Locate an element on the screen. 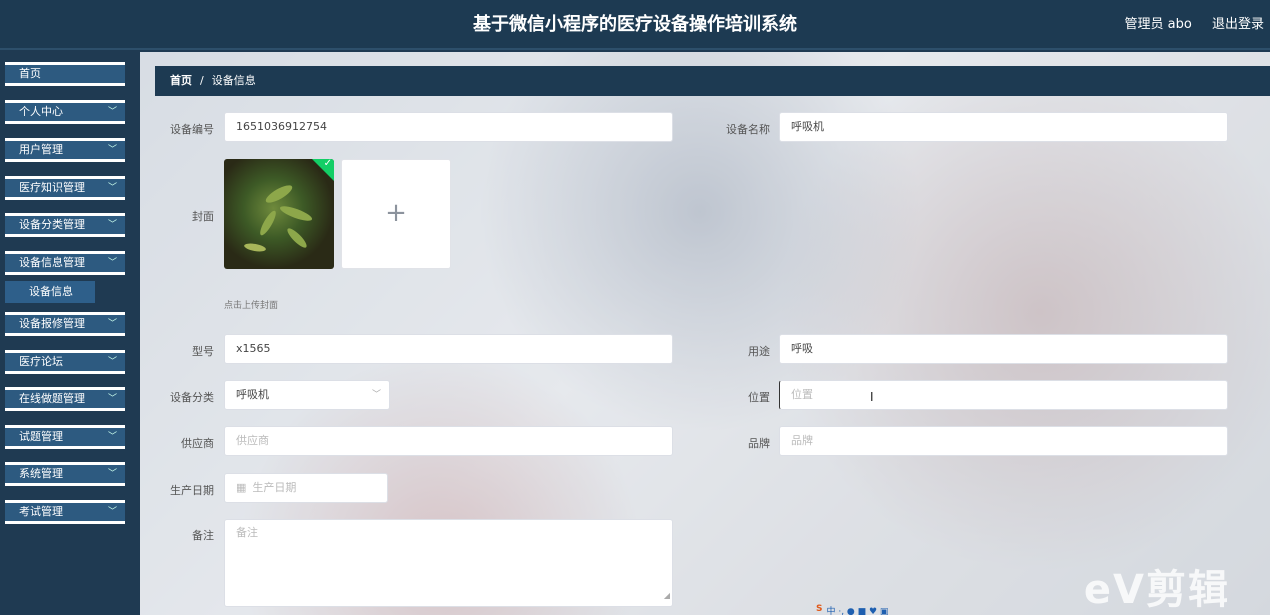  usage-input: 呼吸 is located at coordinates (1003, 349).